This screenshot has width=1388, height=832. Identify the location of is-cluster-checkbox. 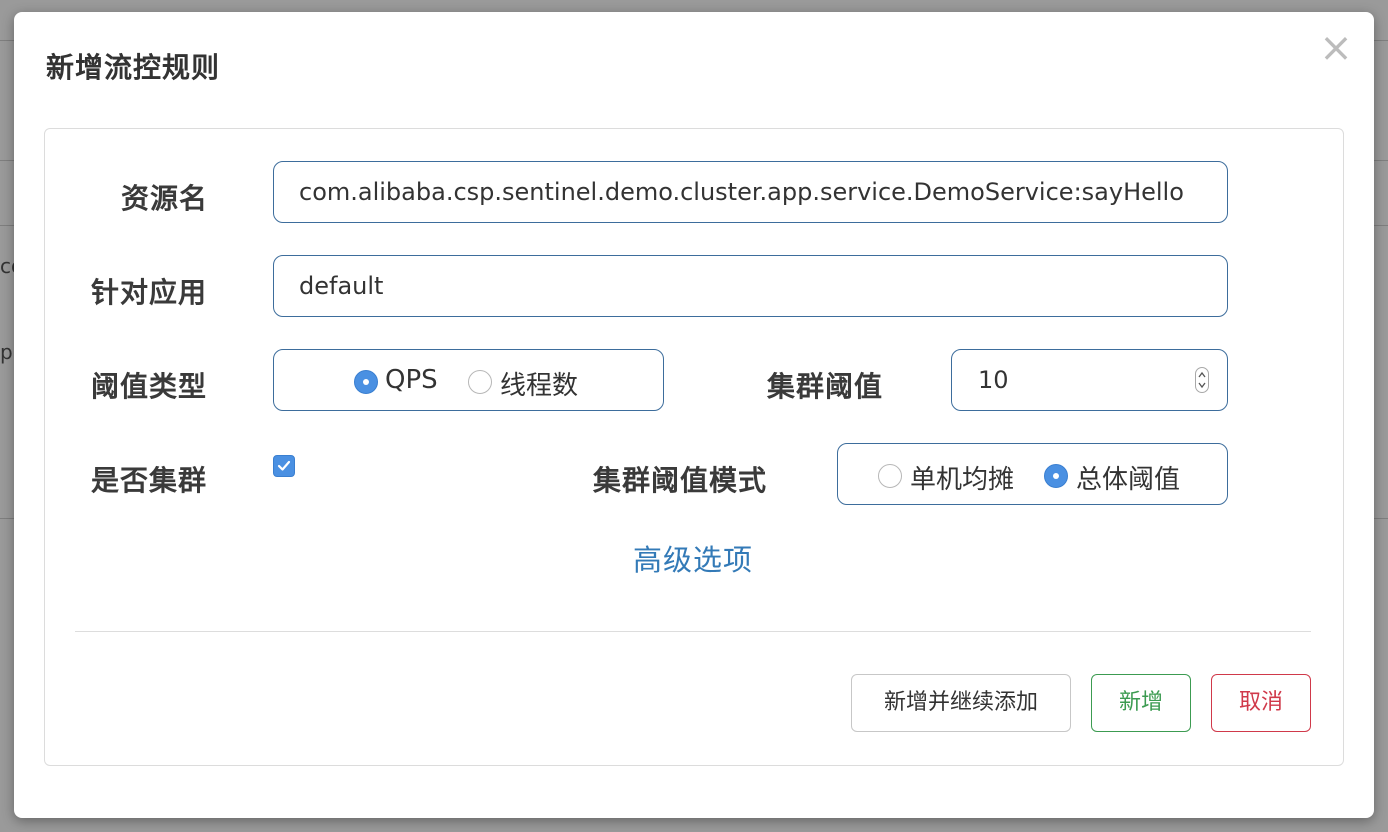
(284, 466).